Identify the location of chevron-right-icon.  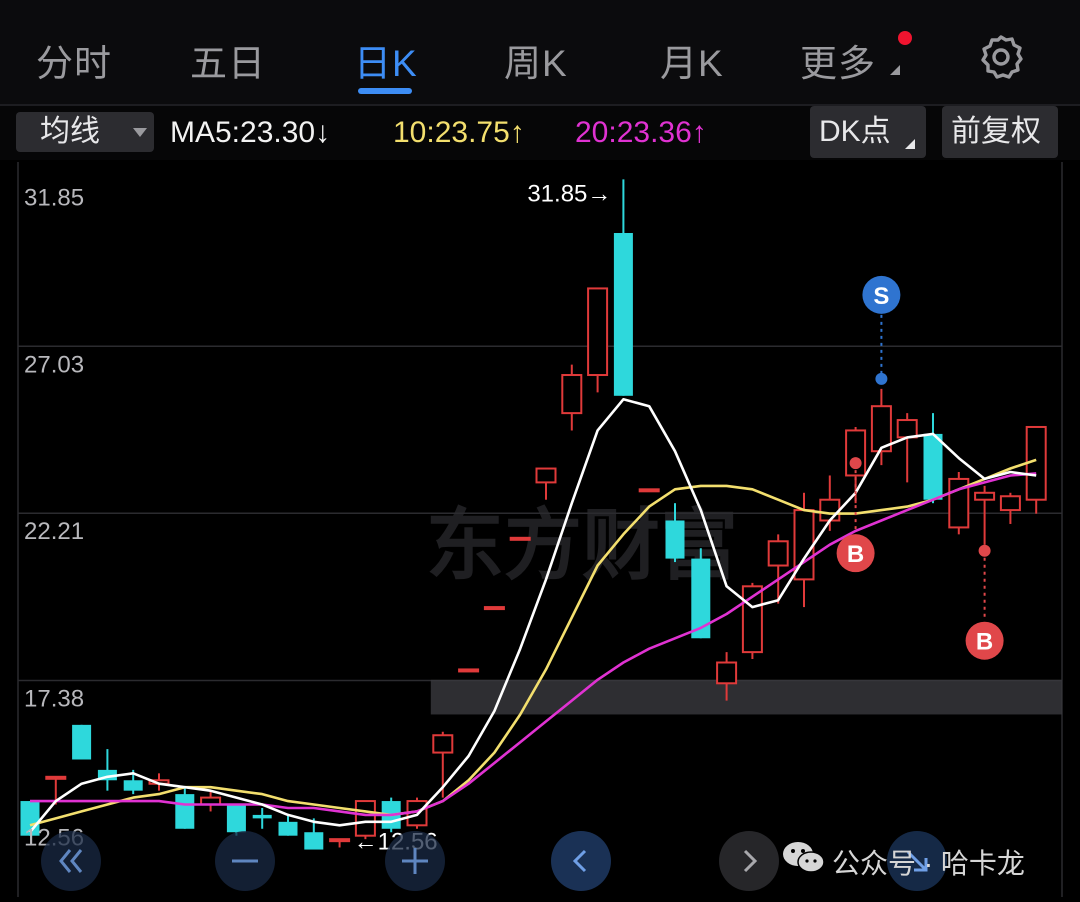
(749, 861).